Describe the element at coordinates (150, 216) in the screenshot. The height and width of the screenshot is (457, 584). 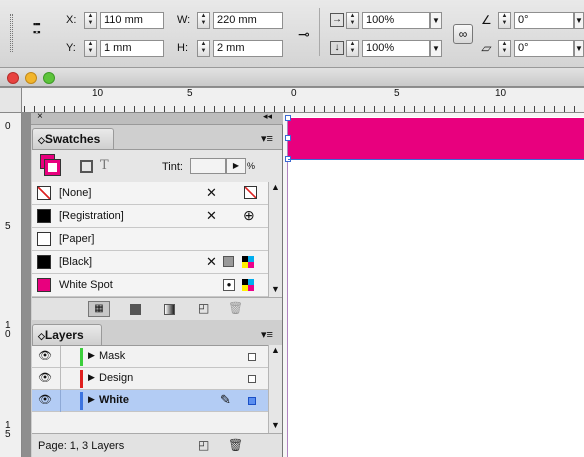
I see `list-item: [Registration] ✕ ⊕` at that location.